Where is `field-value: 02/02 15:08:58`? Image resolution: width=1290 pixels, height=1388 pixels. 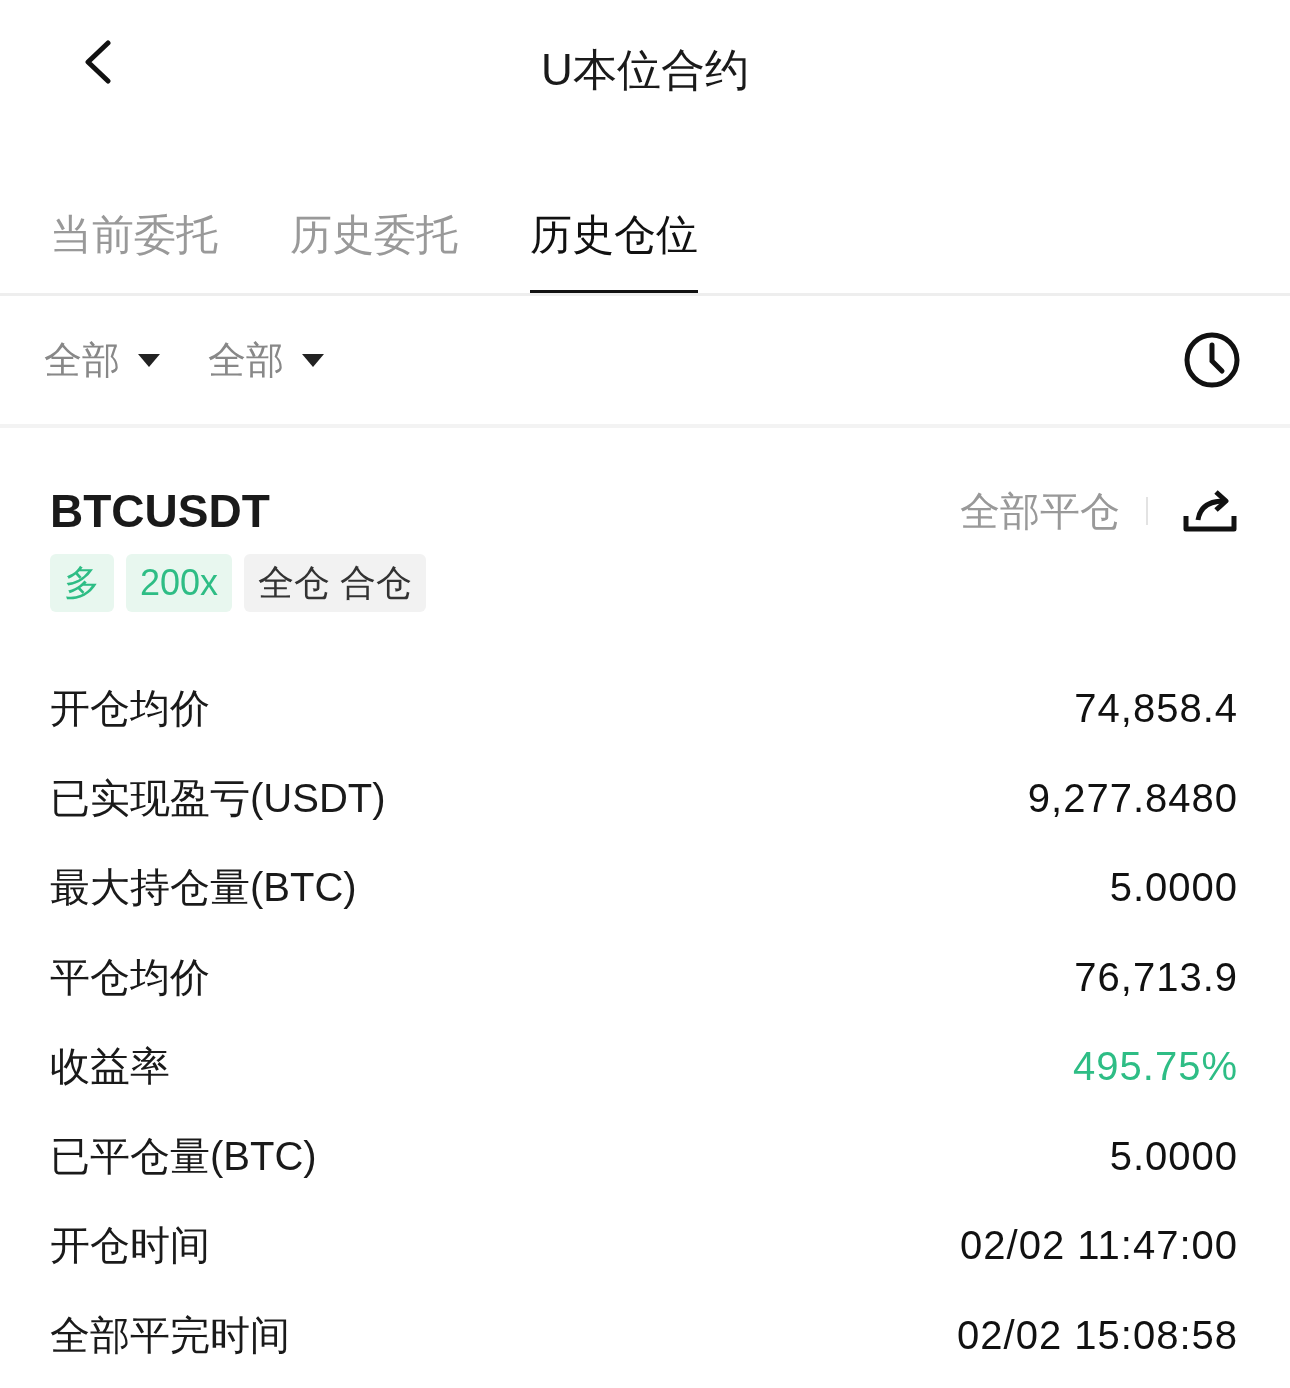
field-value: 02/02 15:08:58 is located at coordinates (1097, 1335).